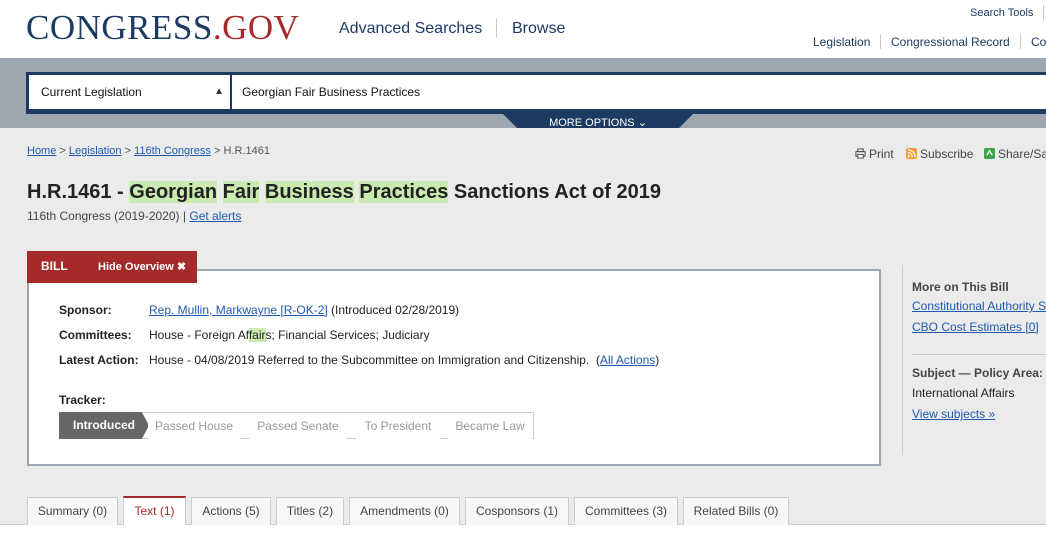 The height and width of the screenshot is (536, 1046). Describe the element at coordinates (91, 92) in the screenshot. I see `search-scope-value: Current Legislation` at that location.